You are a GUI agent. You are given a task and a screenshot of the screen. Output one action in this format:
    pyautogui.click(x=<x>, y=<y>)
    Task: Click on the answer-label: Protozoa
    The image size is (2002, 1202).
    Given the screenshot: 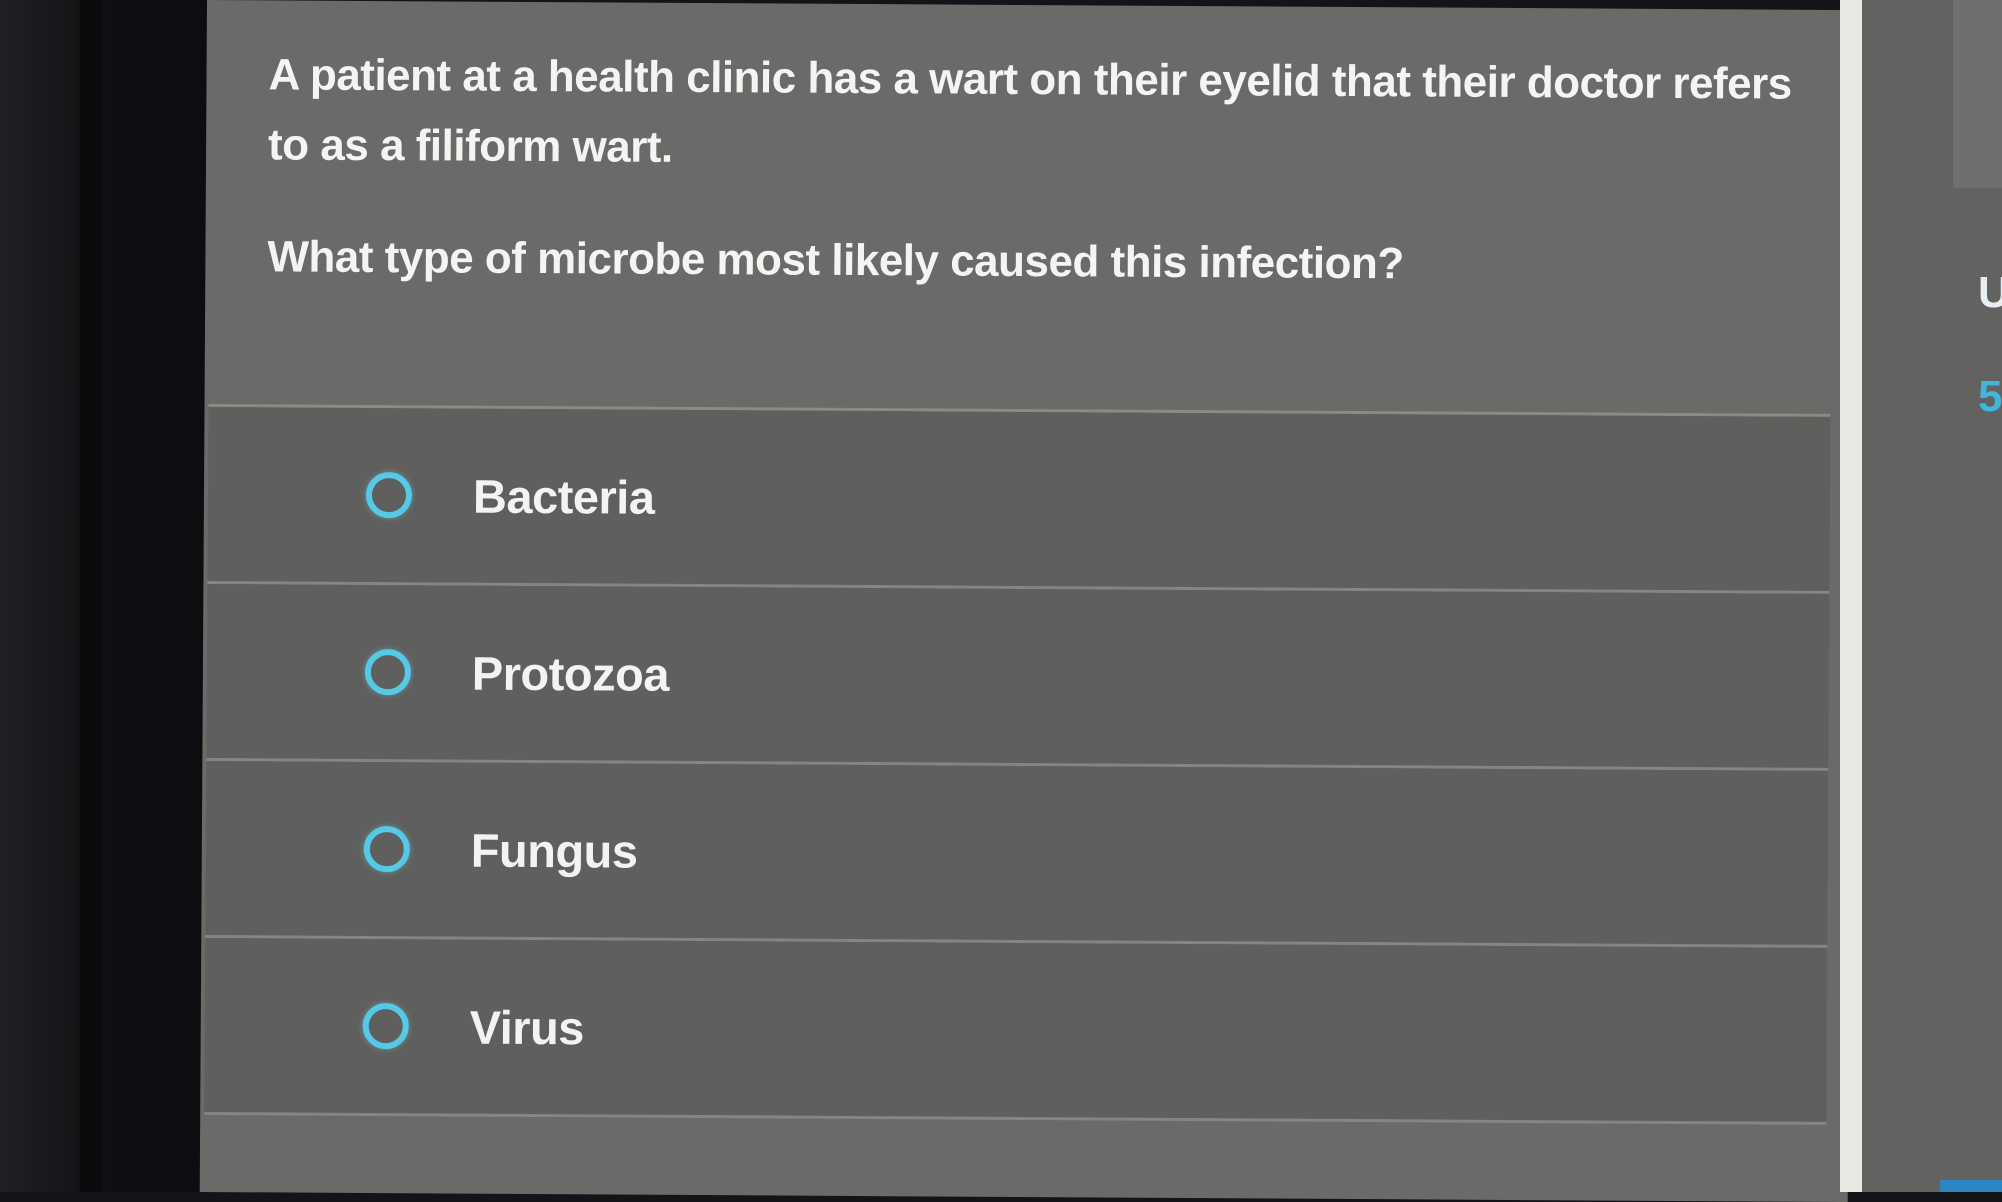 What is the action you would take?
    pyautogui.click(x=570, y=673)
    